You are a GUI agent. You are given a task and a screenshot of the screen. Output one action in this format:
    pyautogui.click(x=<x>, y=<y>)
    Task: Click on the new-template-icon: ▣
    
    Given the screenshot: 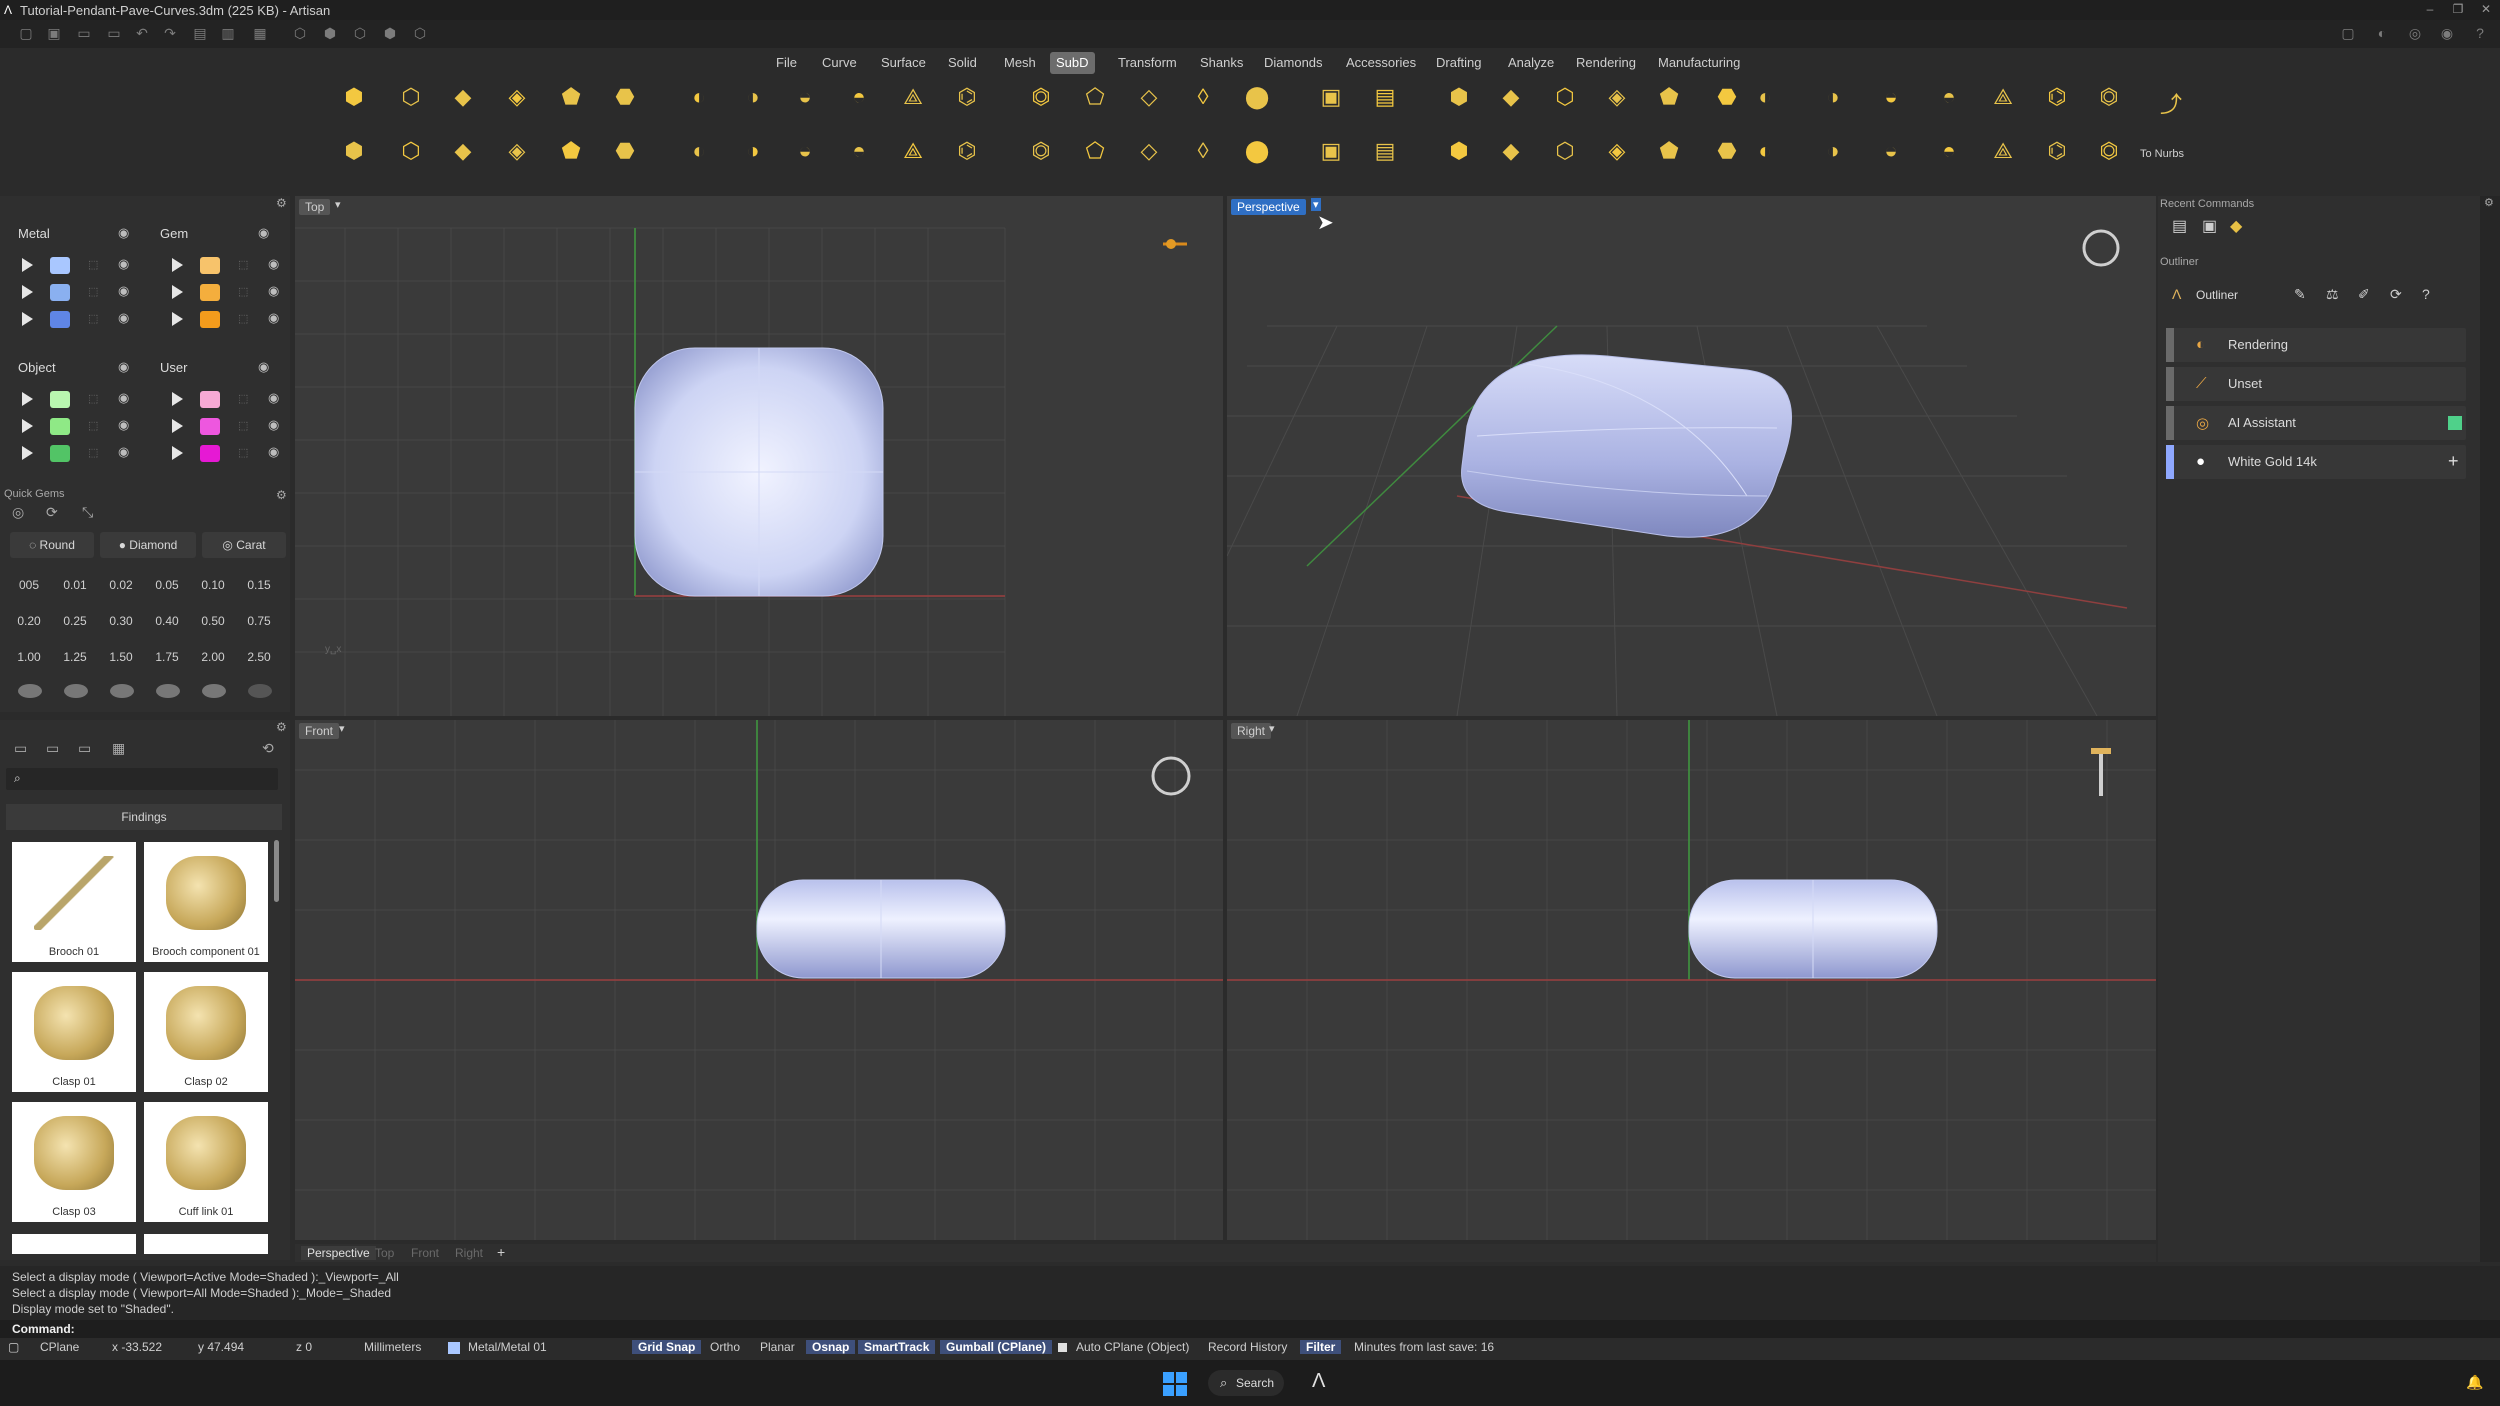 What is the action you would take?
    pyautogui.click(x=54, y=34)
    